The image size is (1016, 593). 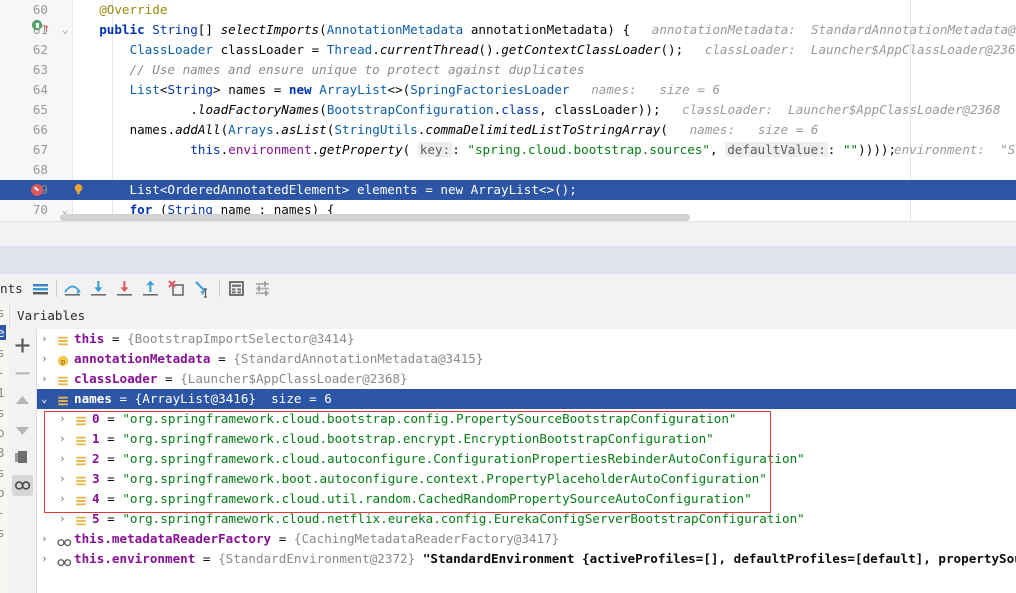 I want to click on code-line: 68, so click(x=508, y=170).